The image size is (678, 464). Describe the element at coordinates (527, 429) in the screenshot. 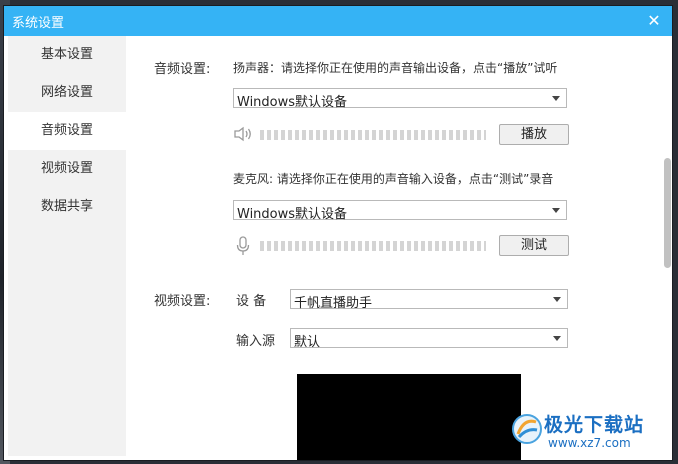

I see `aurora-logo-icon` at that location.